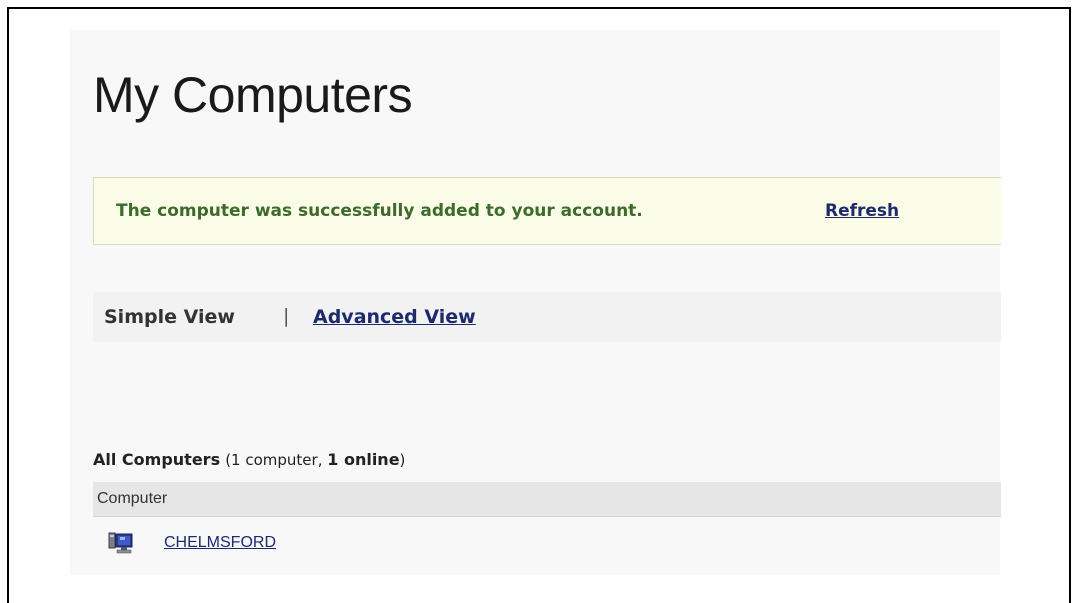  I want to click on table-row: CHELMSFORD, so click(547, 545).